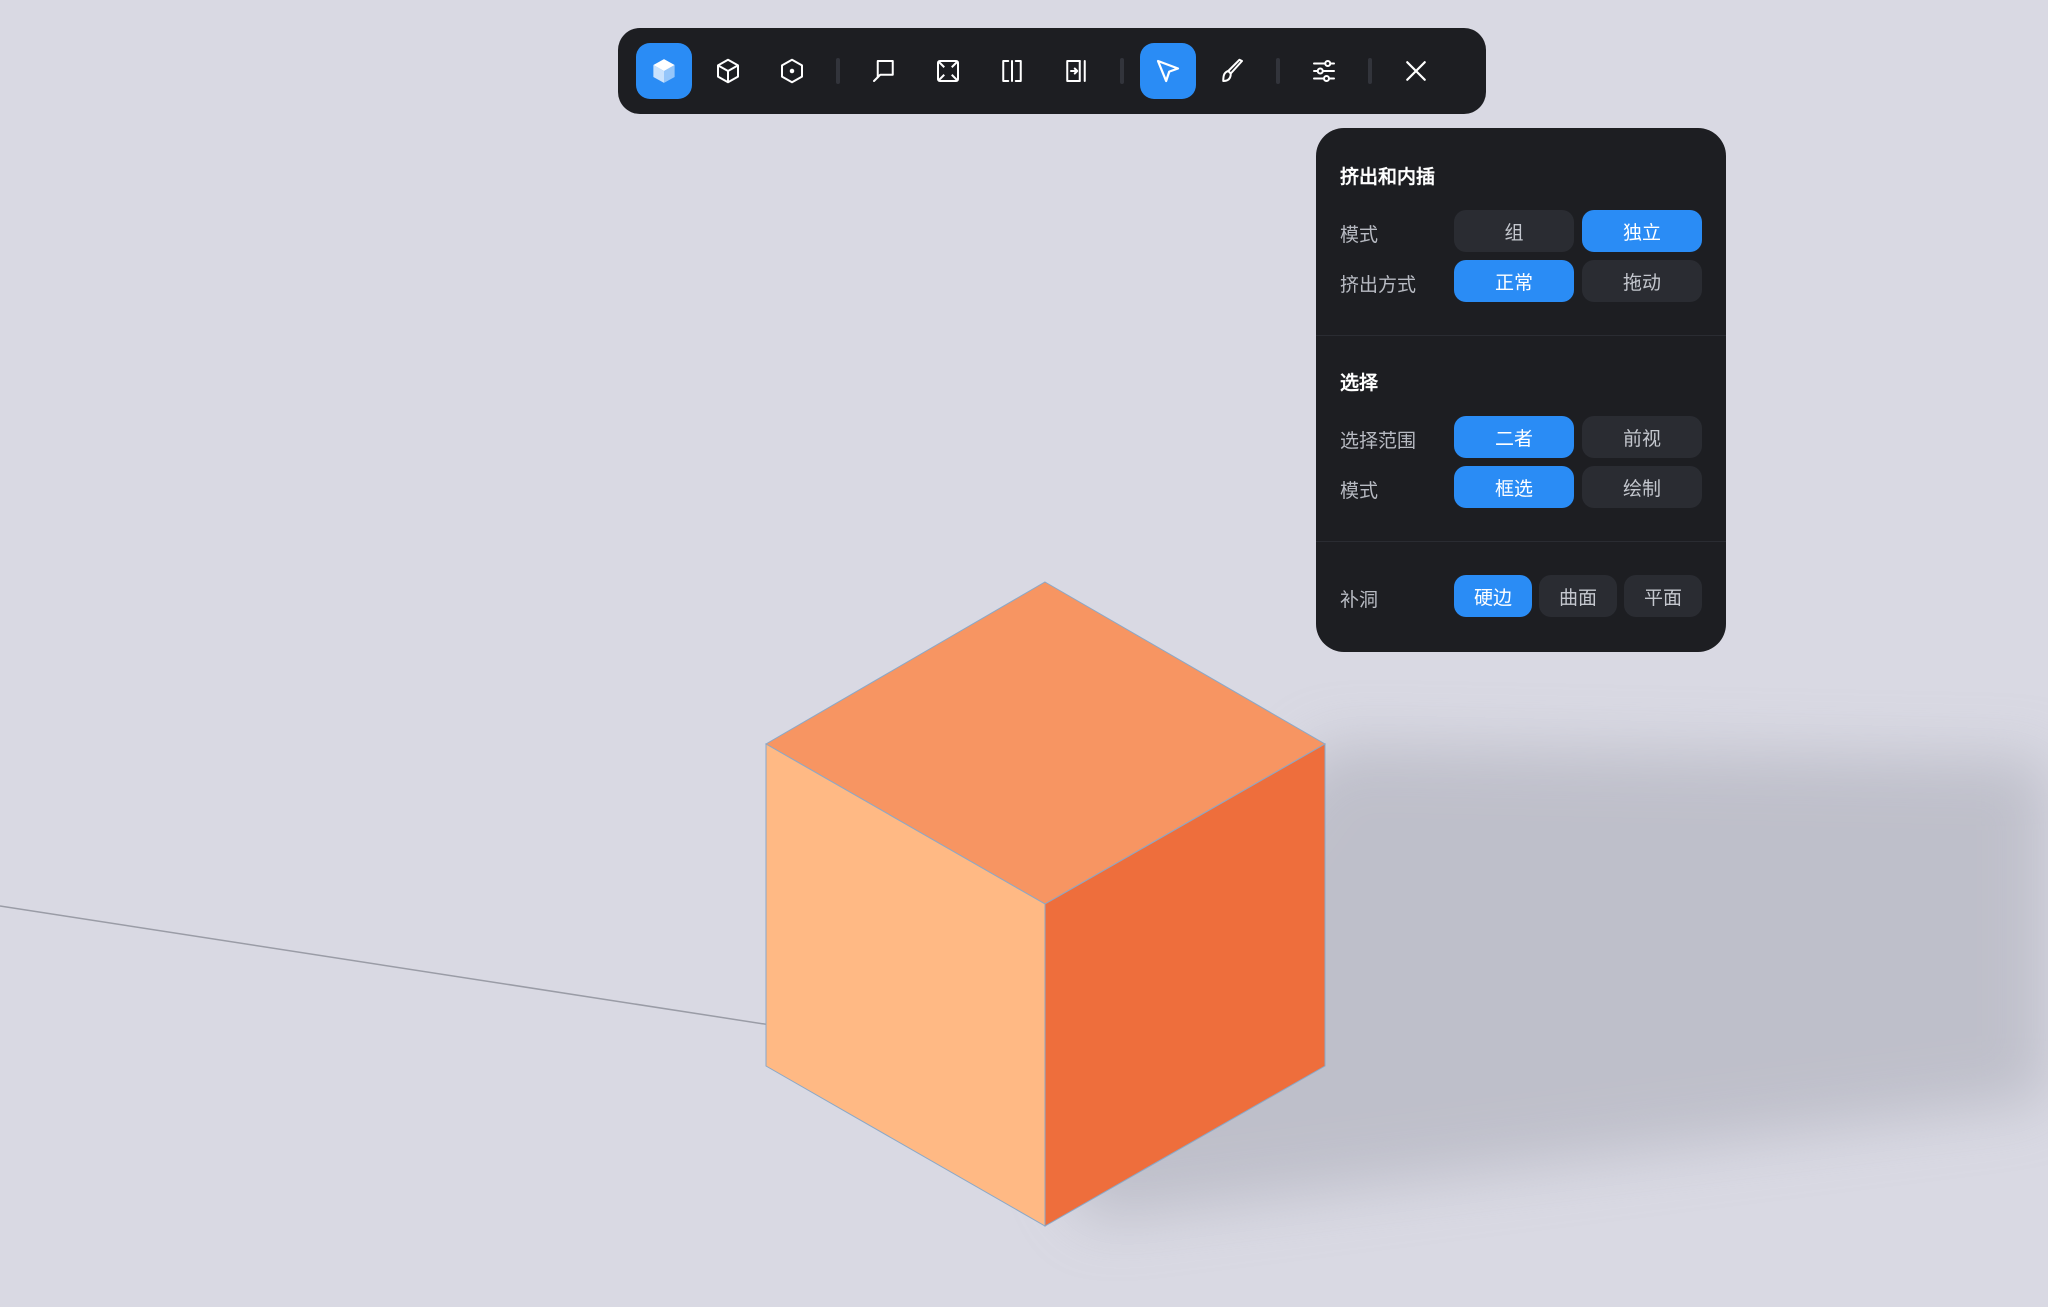 This screenshot has width=2048, height=1307. What do you see at coordinates (1642, 487) in the screenshot?
I see `selection-mode-paint-button: 绘制` at bounding box center [1642, 487].